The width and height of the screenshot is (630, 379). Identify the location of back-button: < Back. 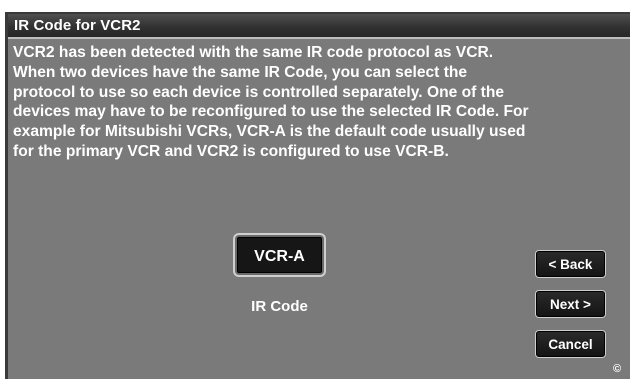
(570, 264).